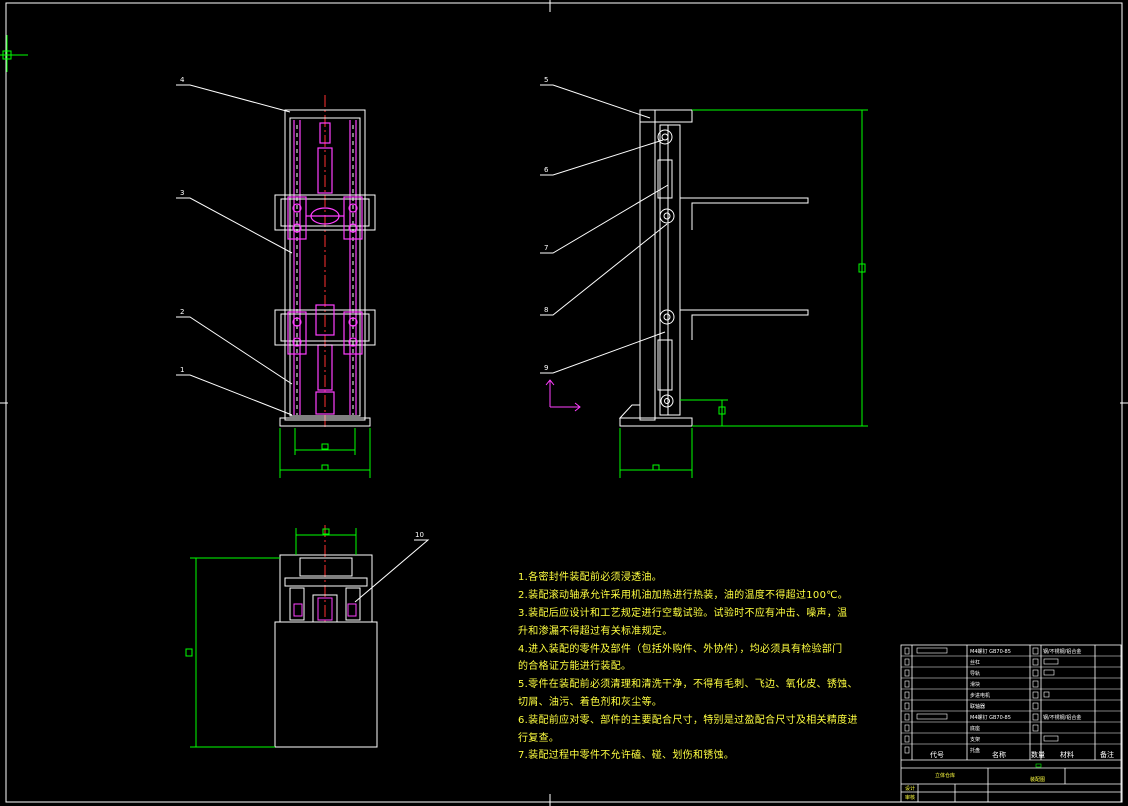 The height and width of the screenshot is (806, 1128). I want to click on note-line-3: 3.装配后应设计和工艺规定进行空载试验。试验时不应有冲击、噪声，温, so click(683, 613).